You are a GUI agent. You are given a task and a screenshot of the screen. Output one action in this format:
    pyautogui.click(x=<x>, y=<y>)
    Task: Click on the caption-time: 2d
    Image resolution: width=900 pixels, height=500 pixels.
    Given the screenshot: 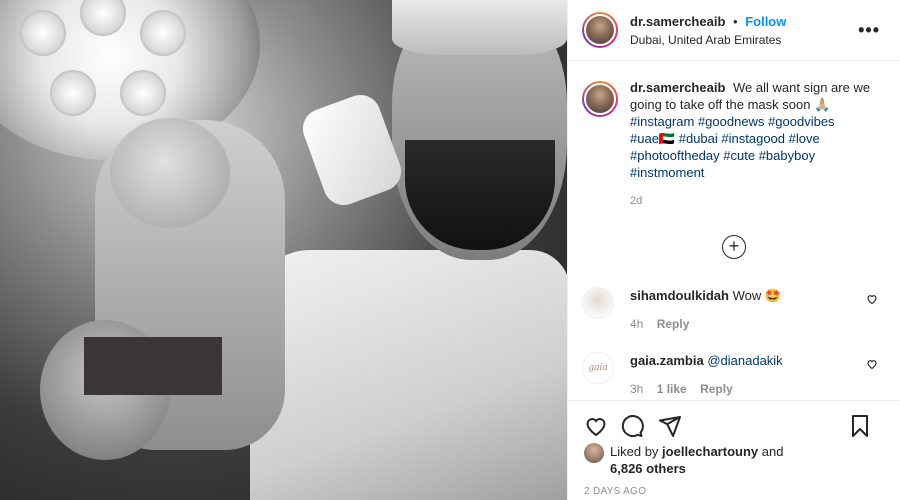 What is the action you would take?
    pyautogui.click(x=757, y=201)
    